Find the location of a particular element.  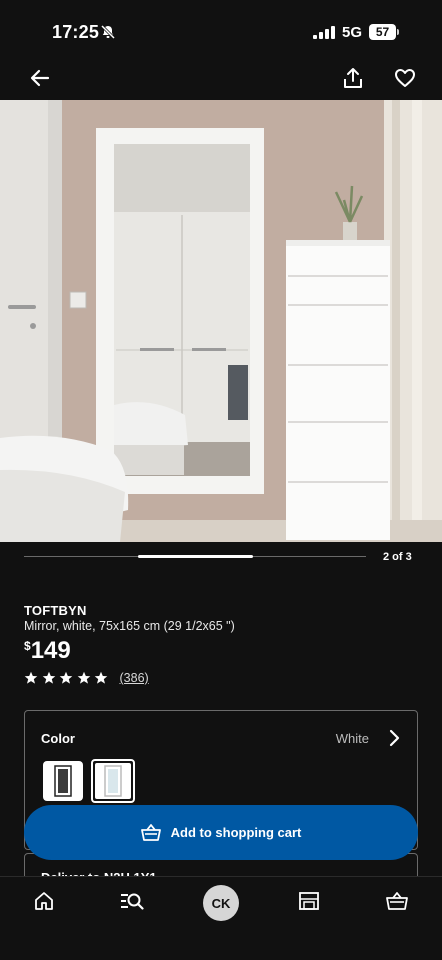

arrow-left-icon is located at coordinates (40, 78).